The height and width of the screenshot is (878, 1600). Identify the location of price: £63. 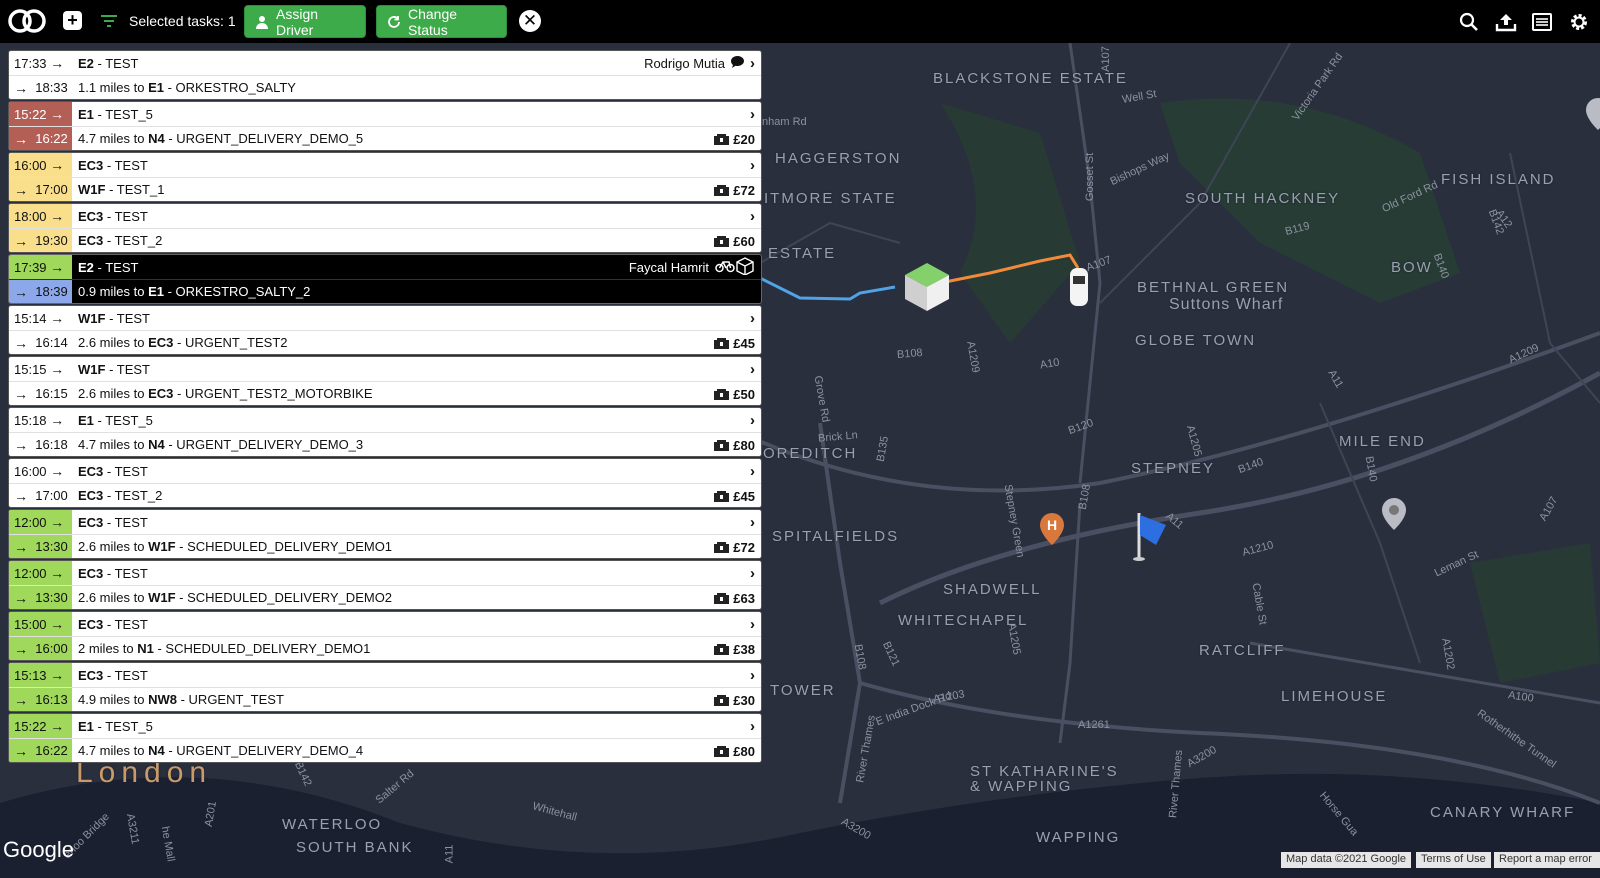
(734, 598).